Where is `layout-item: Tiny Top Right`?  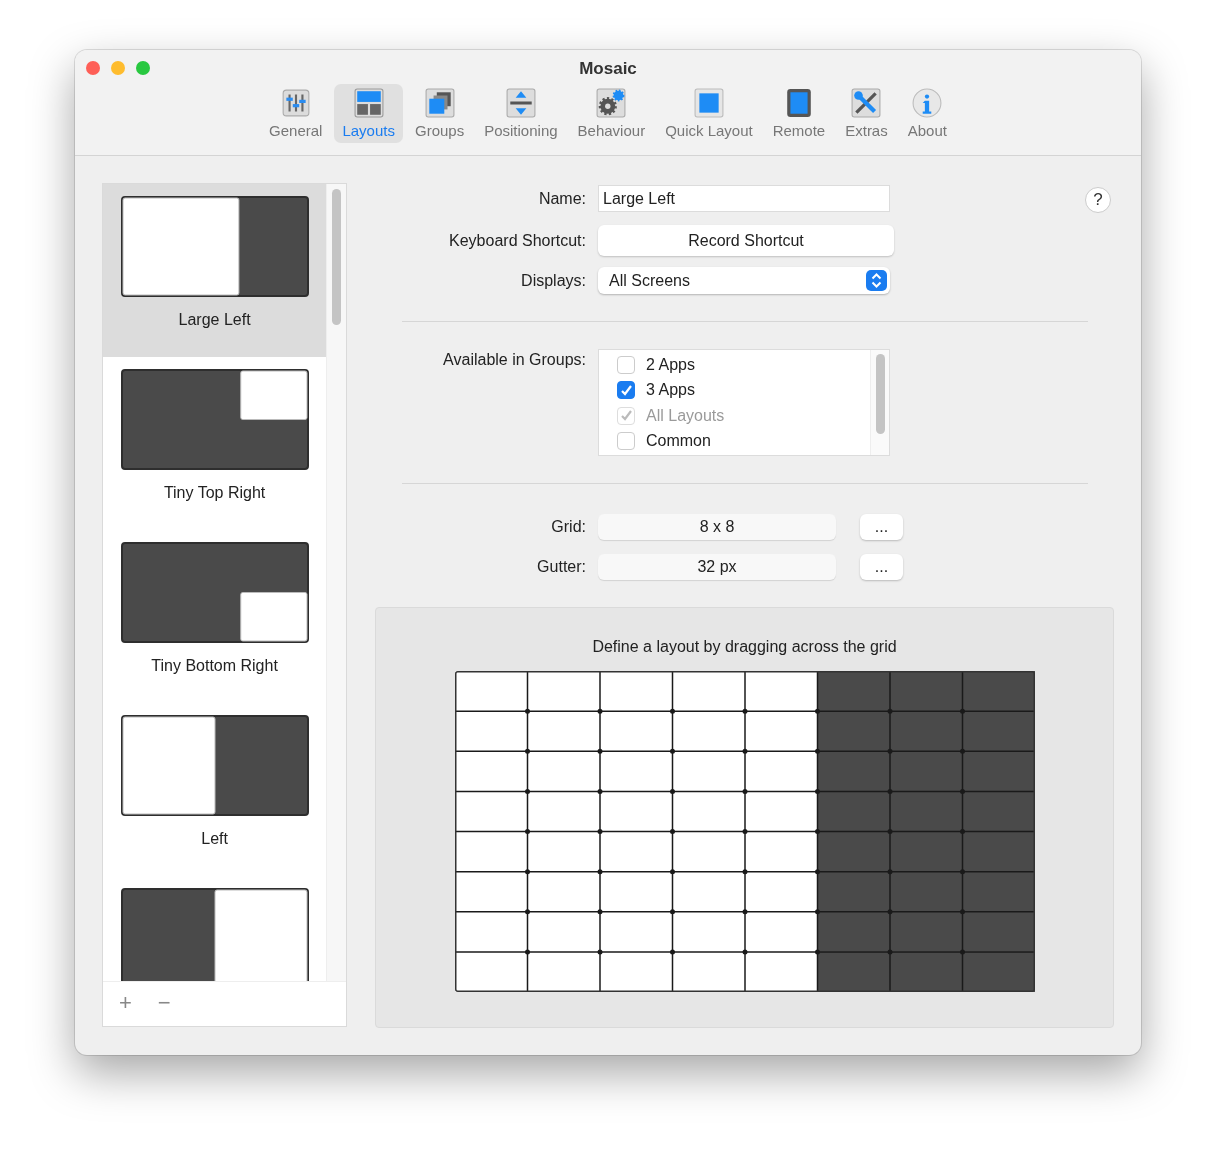
layout-item: Tiny Top Right is located at coordinates (215, 443).